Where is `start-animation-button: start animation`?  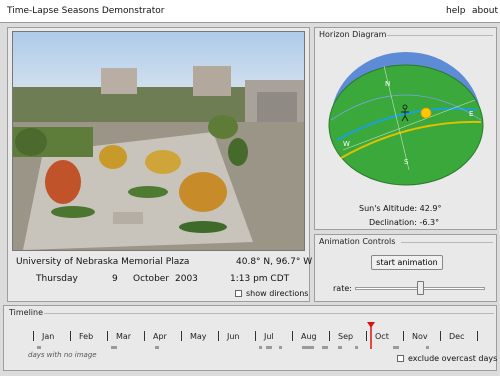
start-animation-button: start animation is located at coordinates (407, 262).